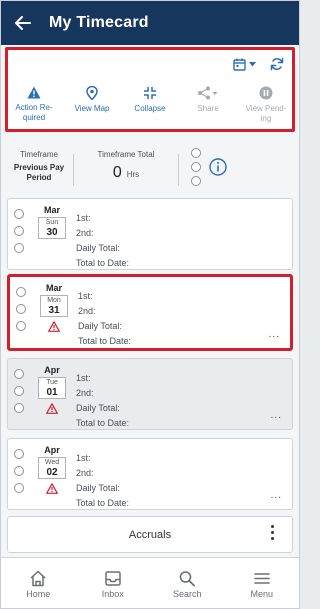 The width and height of the screenshot is (320, 609). I want to click on day-of-week: Wed, so click(52, 462).